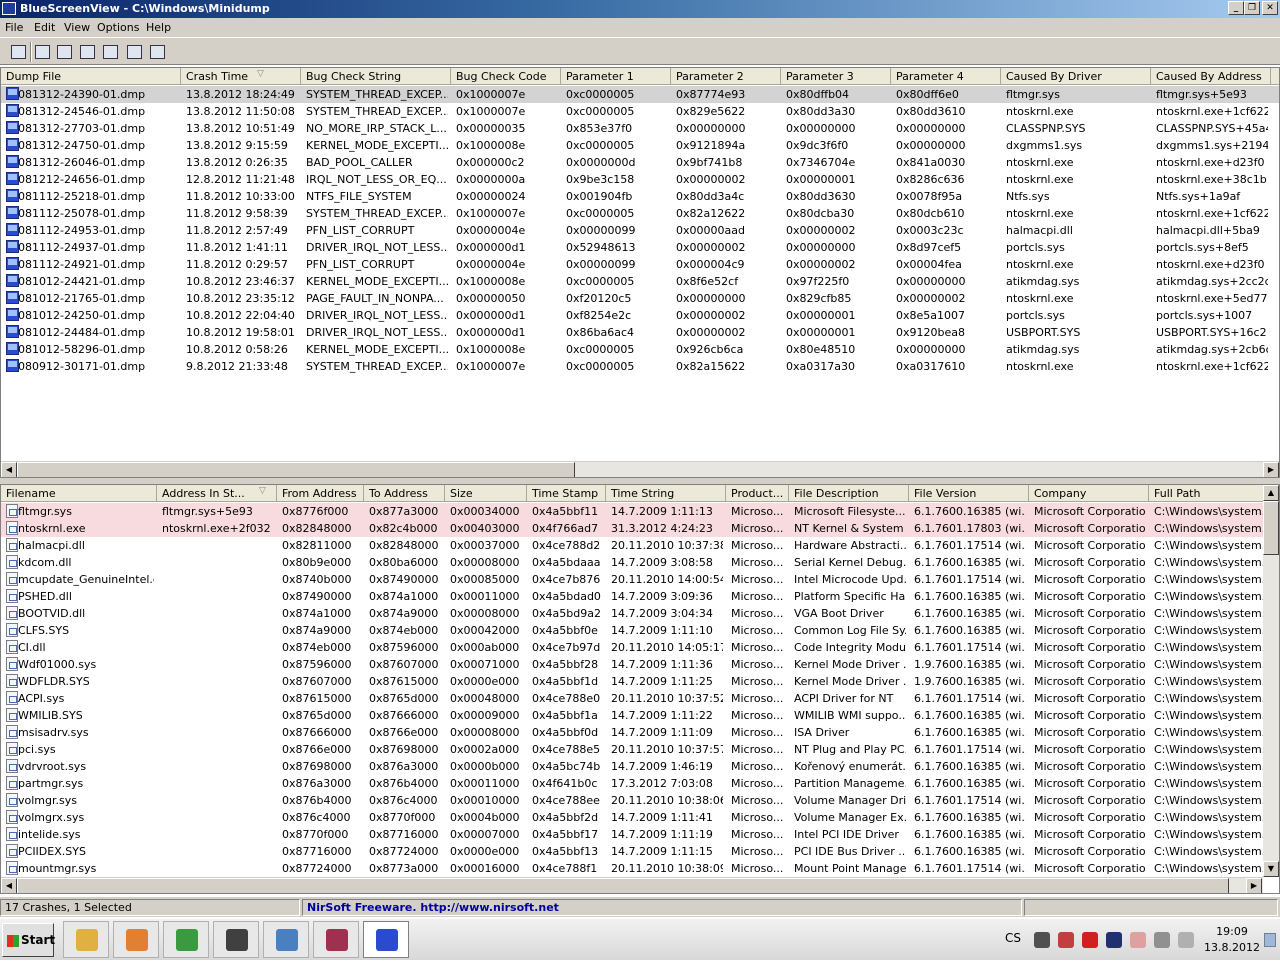 The width and height of the screenshot is (1280, 961). What do you see at coordinates (134, 52) in the screenshot?
I see `find-icon` at bounding box center [134, 52].